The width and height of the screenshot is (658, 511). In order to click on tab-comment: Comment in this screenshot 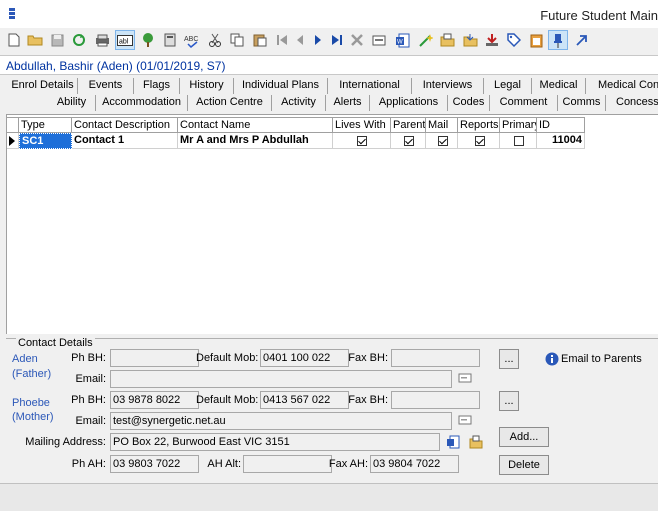, I will do `click(524, 103)`.